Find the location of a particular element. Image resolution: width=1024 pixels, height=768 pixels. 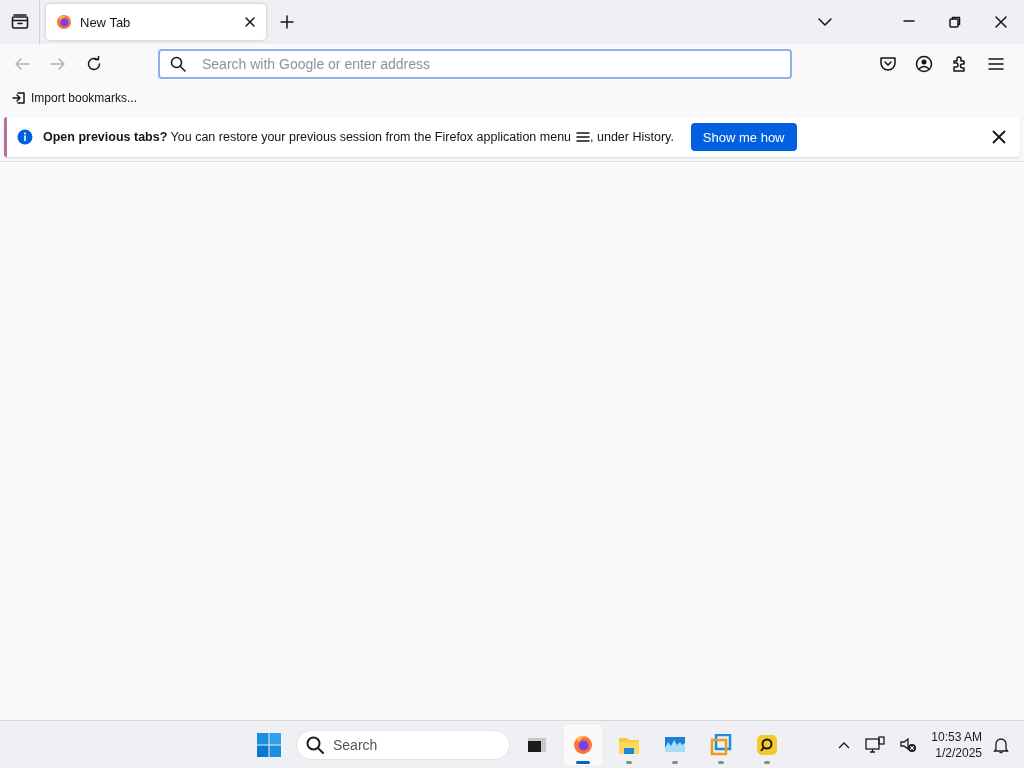

import-icon is located at coordinates (19, 98).